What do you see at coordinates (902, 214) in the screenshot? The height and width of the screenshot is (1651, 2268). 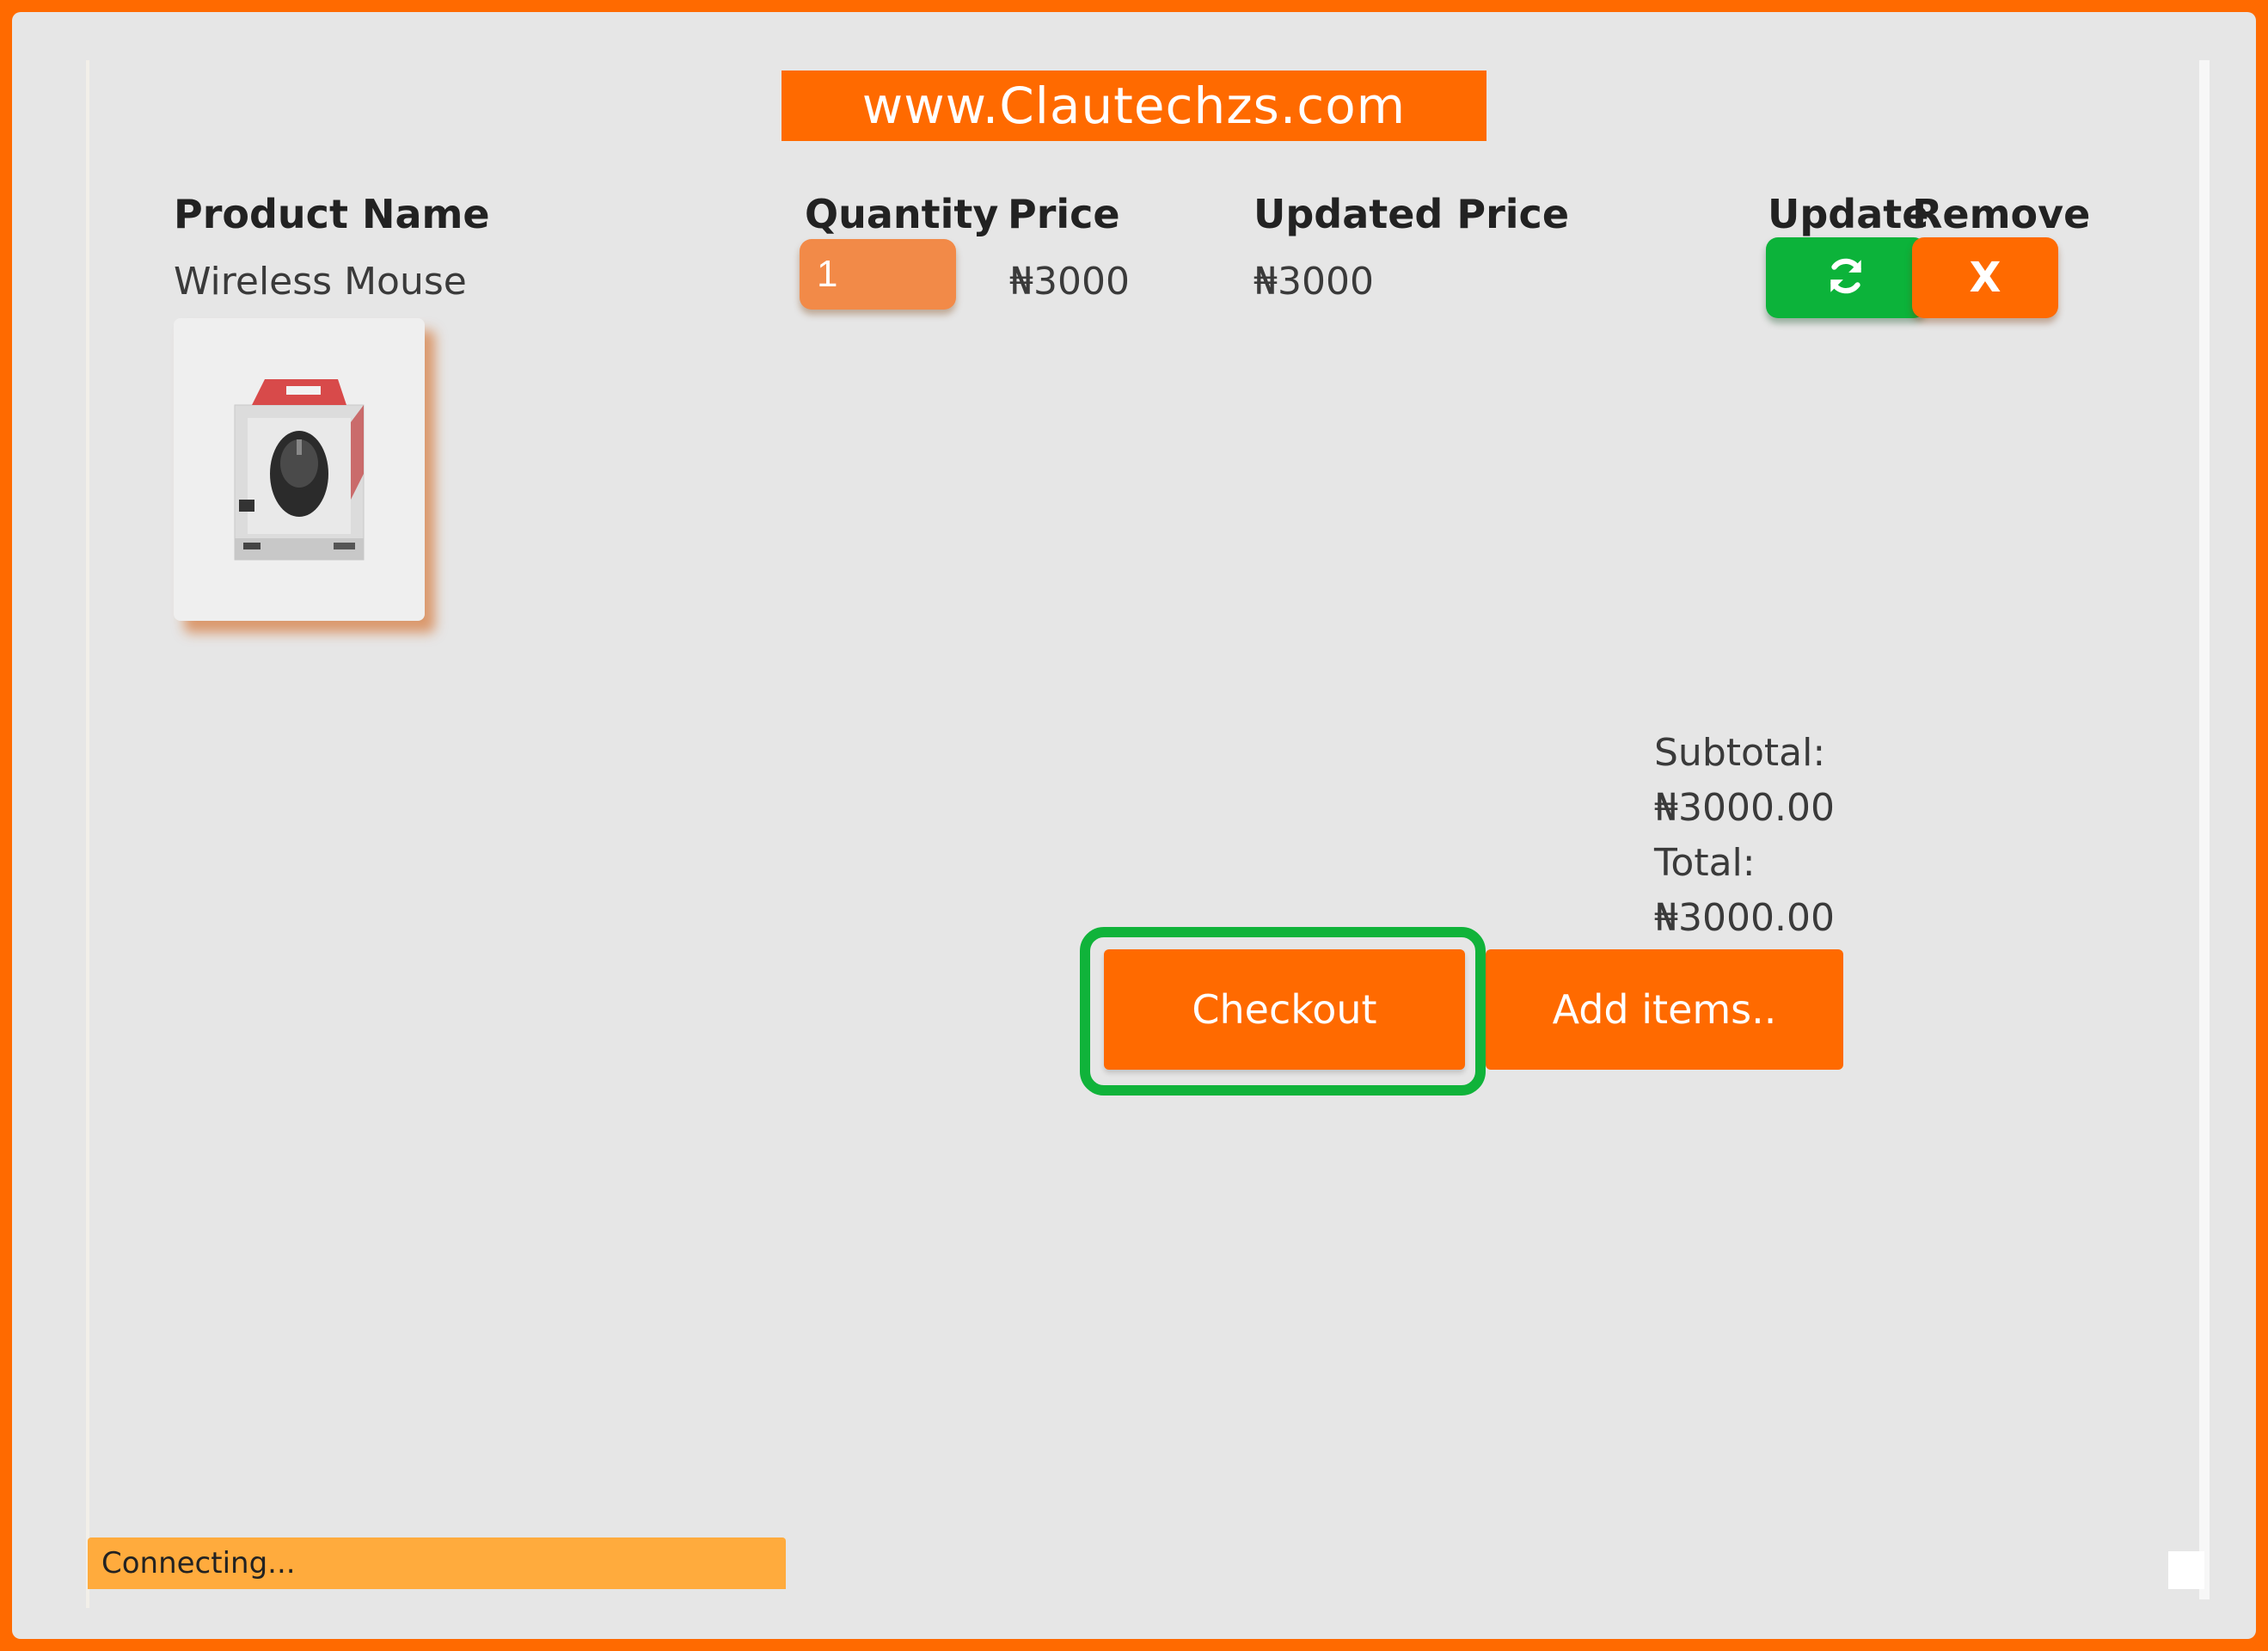 I see `header-quantity: Quantity` at bounding box center [902, 214].